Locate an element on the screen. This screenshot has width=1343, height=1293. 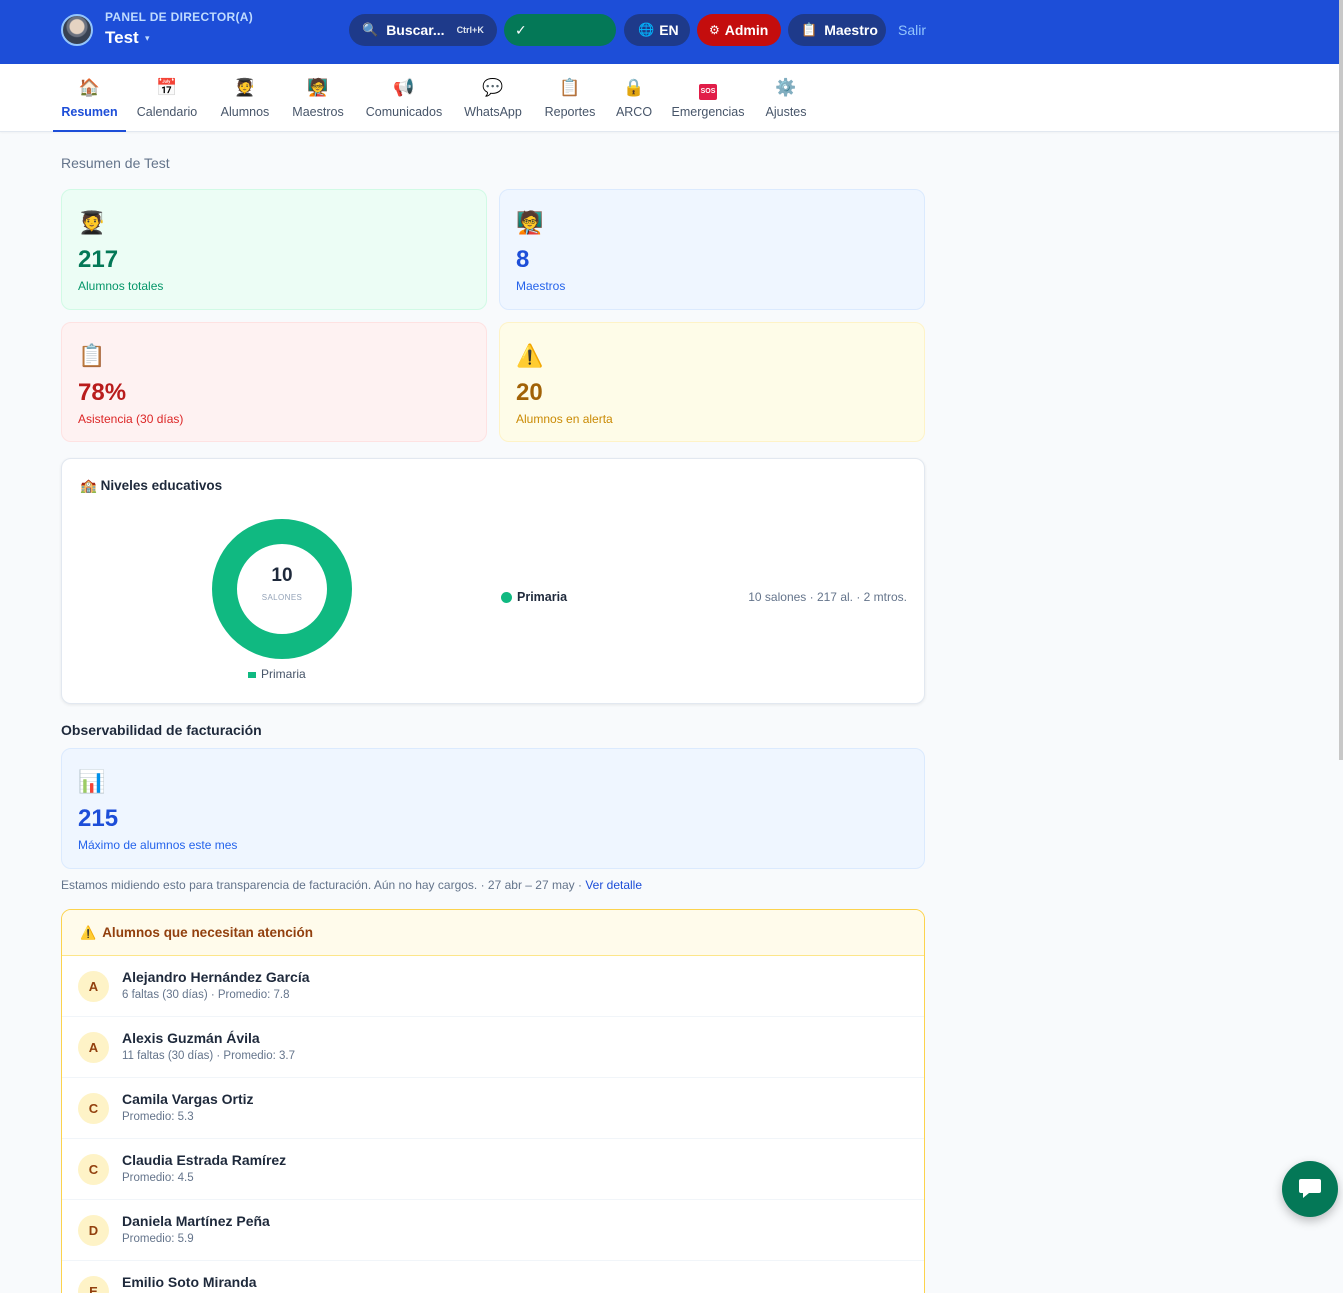
student-icon: 🧑‍🎓 is located at coordinates (92, 222).